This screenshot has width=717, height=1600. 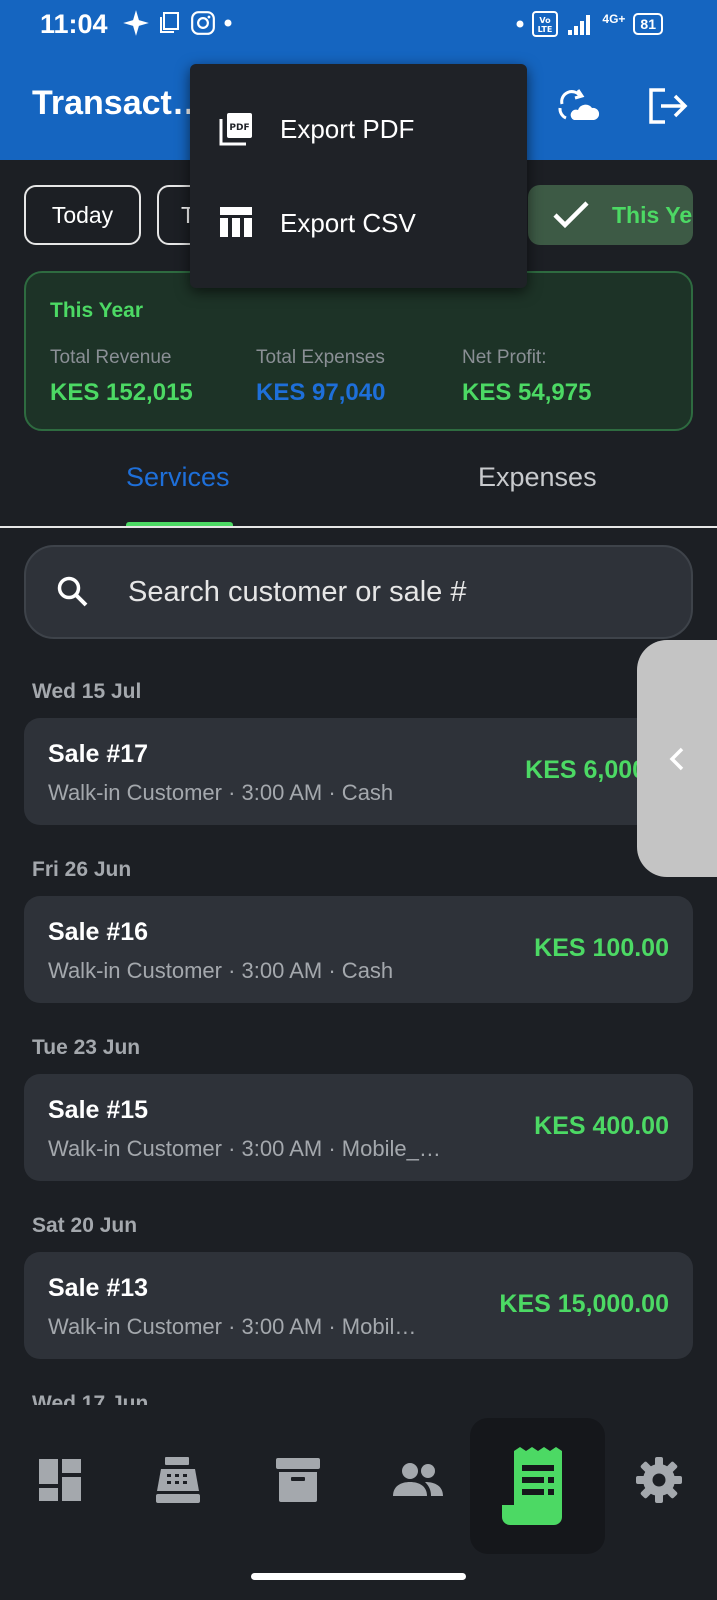 I want to click on dashboard-icon, so click(x=60, y=1480).